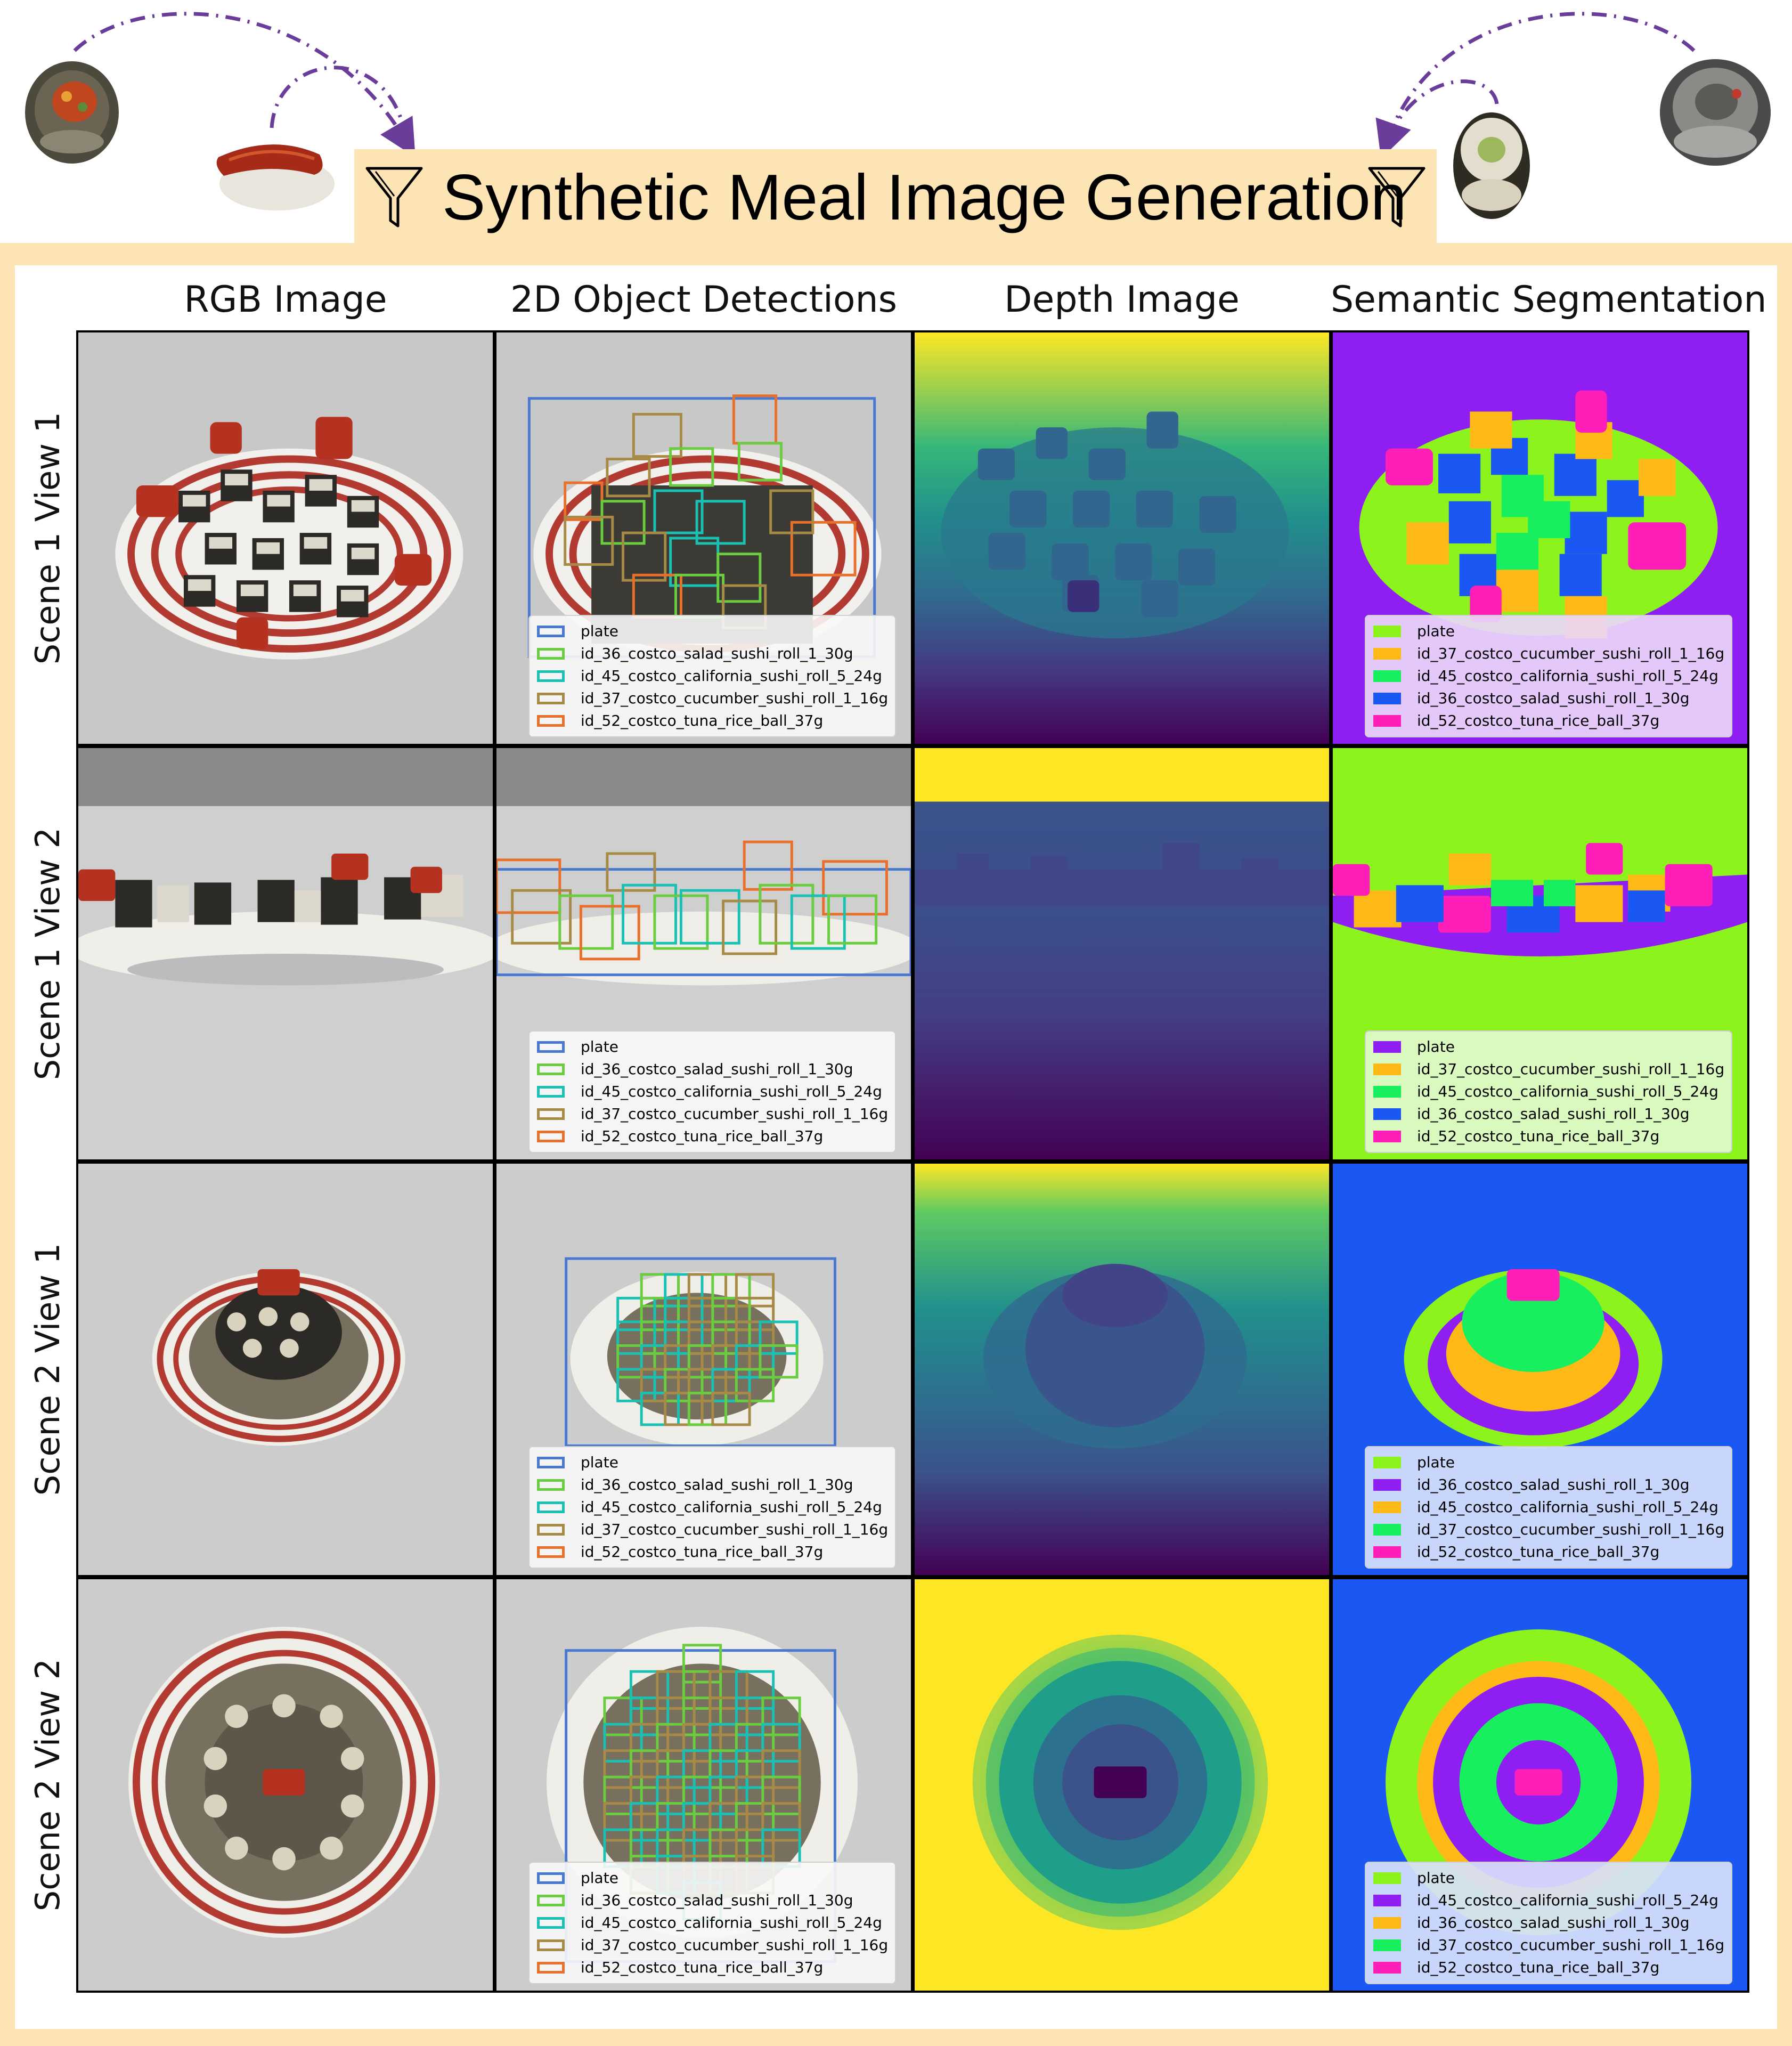 This screenshot has width=1792, height=2046. What do you see at coordinates (1122, 1370) in the screenshot?
I see `depth-image-scene2-view1` at bounding box center [1122, 1370].